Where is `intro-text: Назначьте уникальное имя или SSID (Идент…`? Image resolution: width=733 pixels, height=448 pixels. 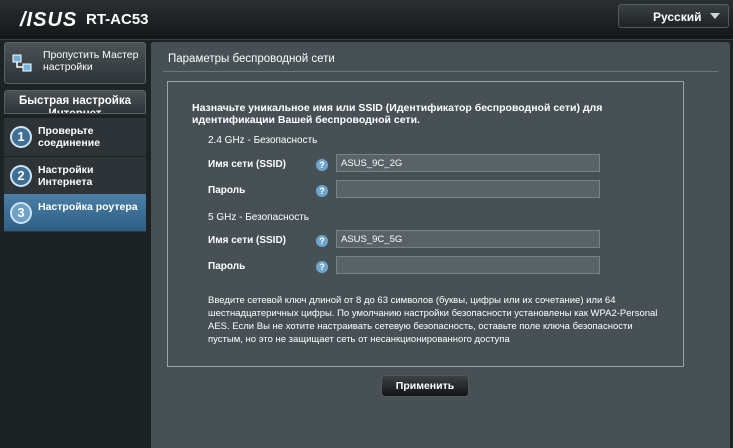
intro-text: Назначьте уникальное имя или SSID (Идент… is located at coordinates (397, 114).